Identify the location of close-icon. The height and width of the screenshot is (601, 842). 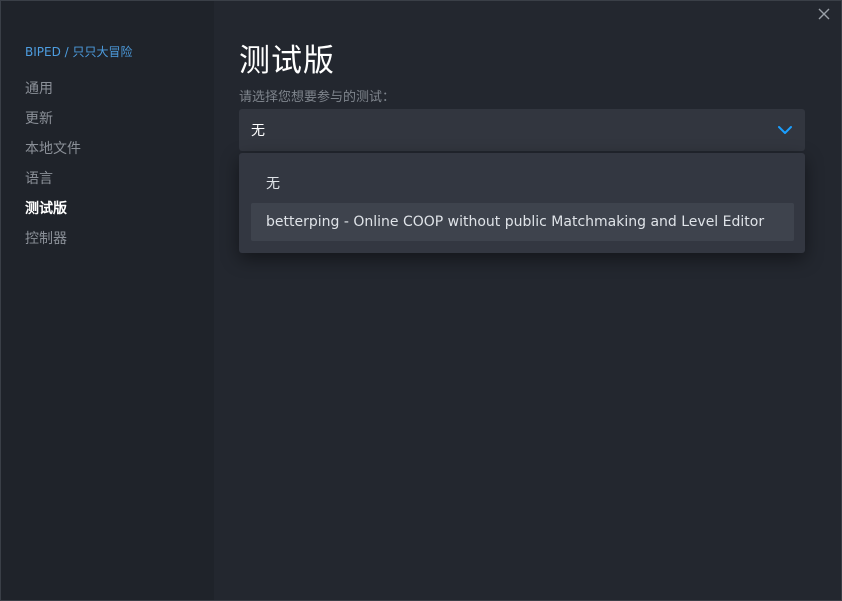
(824, 14).